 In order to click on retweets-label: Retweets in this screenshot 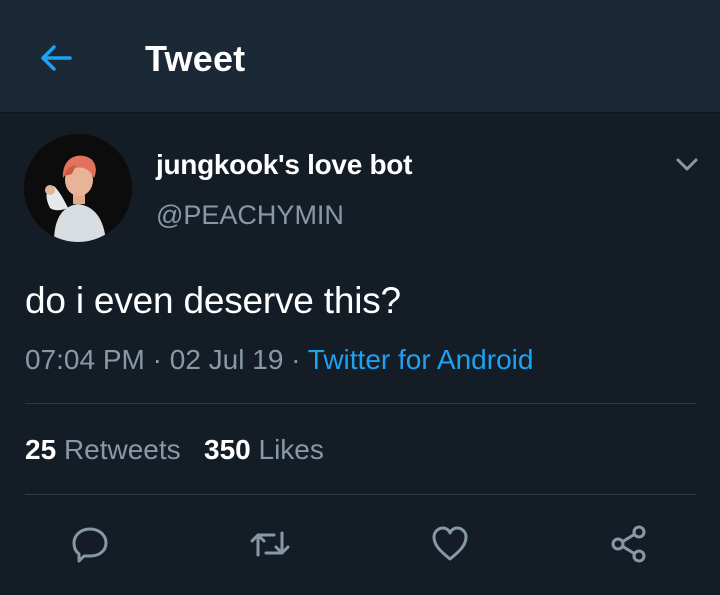, I will do `click(122, 449)`.